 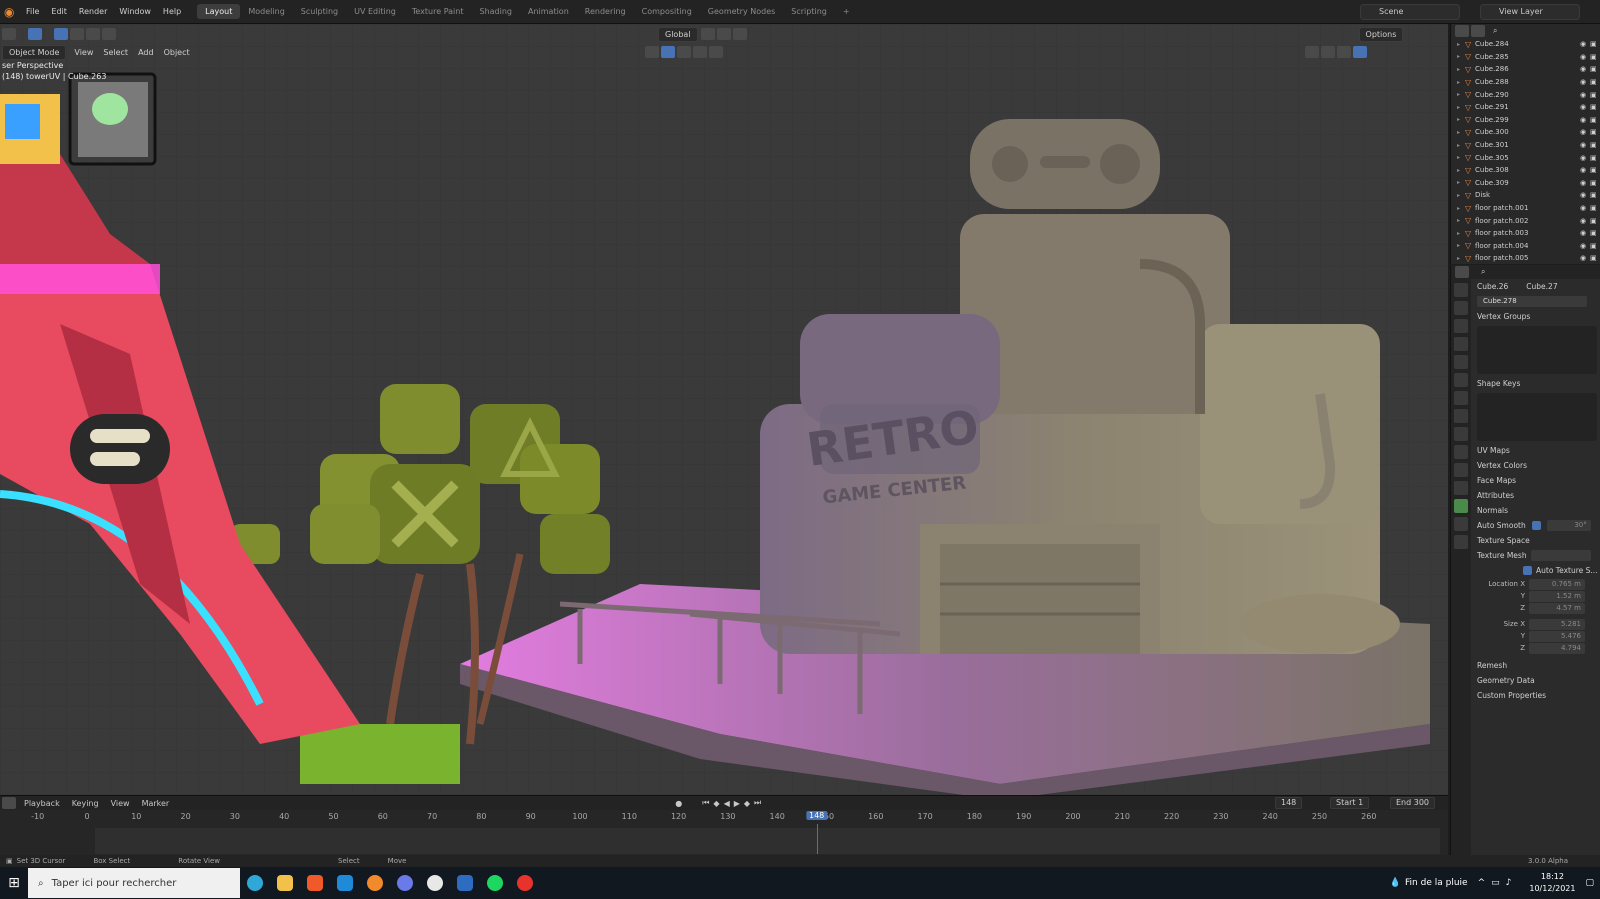 I want to click on render-tab-icon, so click(x=1461, y=308).